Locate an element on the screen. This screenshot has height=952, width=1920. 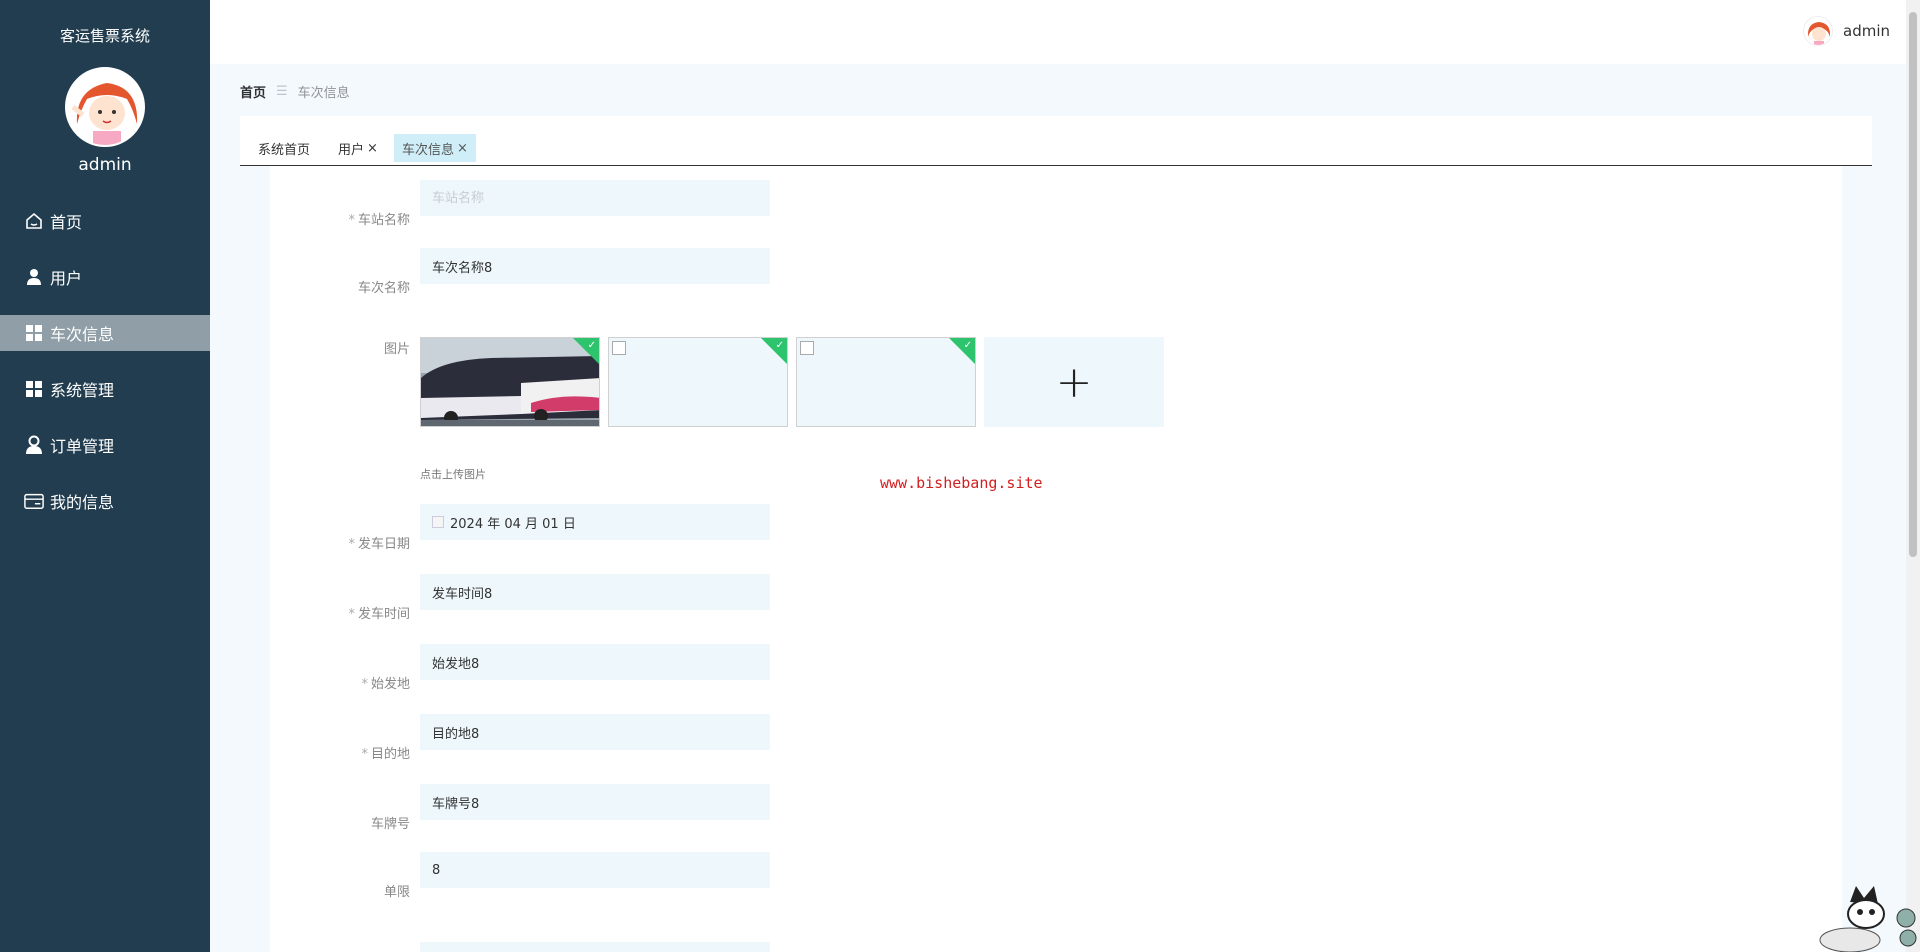
tab-label: 用户 is located at coordinates (351, 150).